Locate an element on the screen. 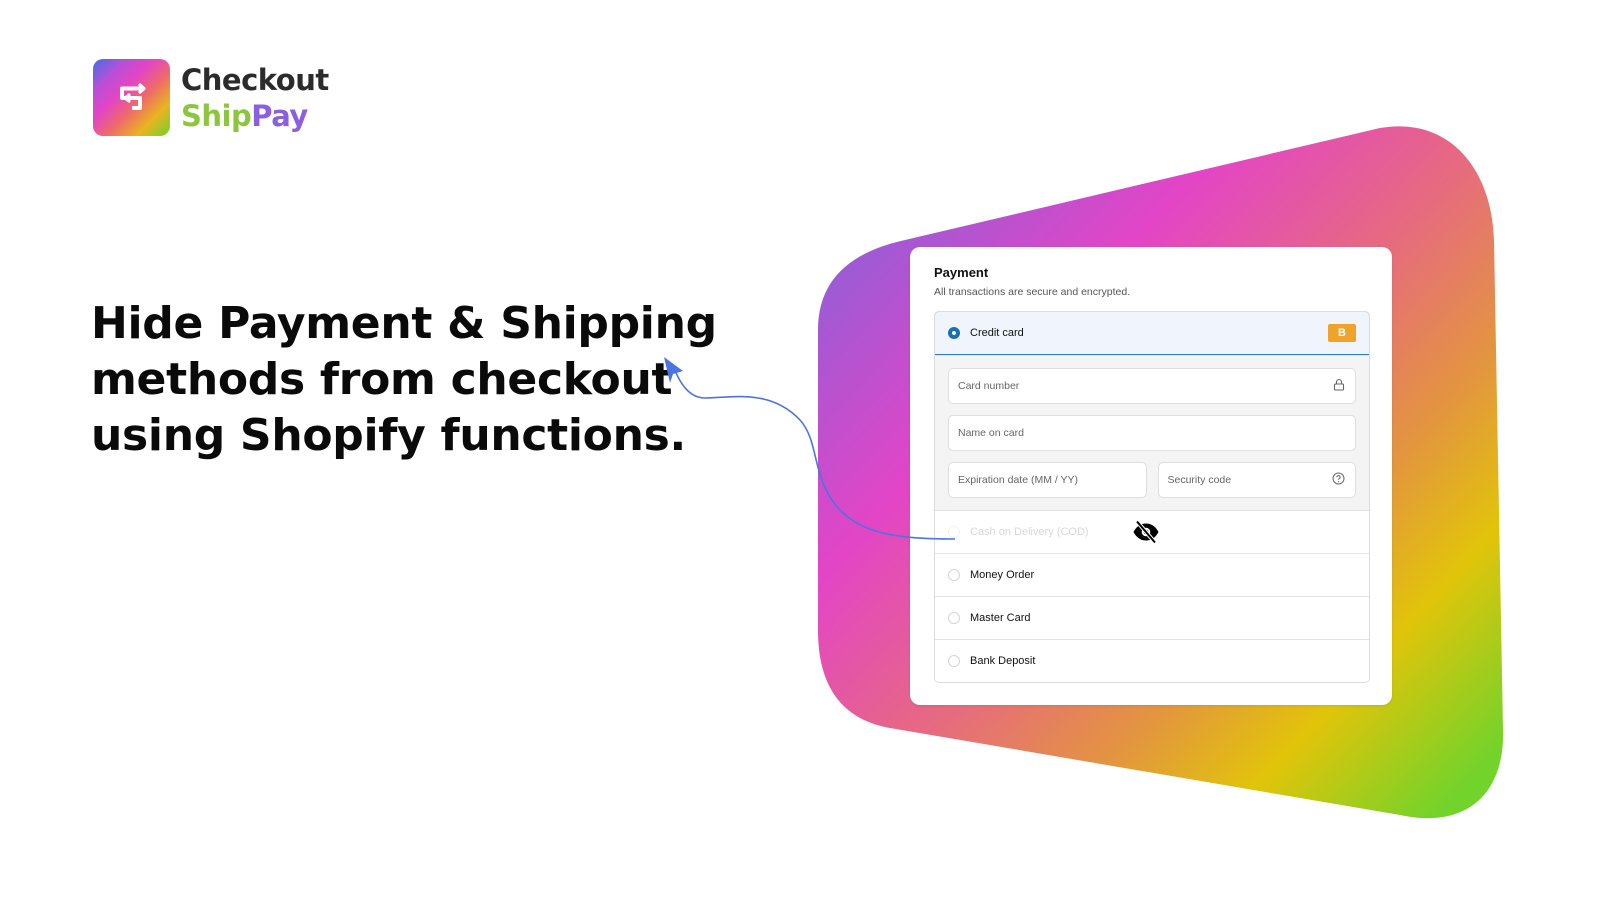 This screenshot has height=900, width=1600. payment-method-cod: Cash on Delivery (COD) is located at coordinates (1152, 531).